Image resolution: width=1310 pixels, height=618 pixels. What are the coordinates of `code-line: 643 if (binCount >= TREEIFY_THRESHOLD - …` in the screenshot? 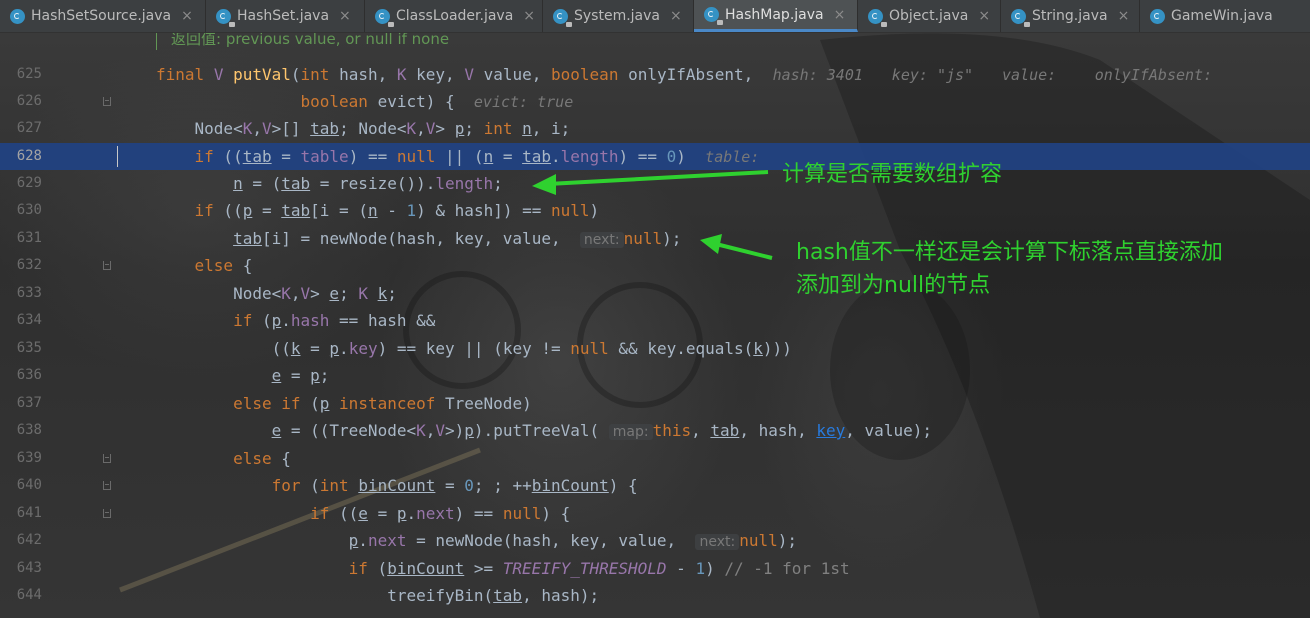 It's located at (655, 568).